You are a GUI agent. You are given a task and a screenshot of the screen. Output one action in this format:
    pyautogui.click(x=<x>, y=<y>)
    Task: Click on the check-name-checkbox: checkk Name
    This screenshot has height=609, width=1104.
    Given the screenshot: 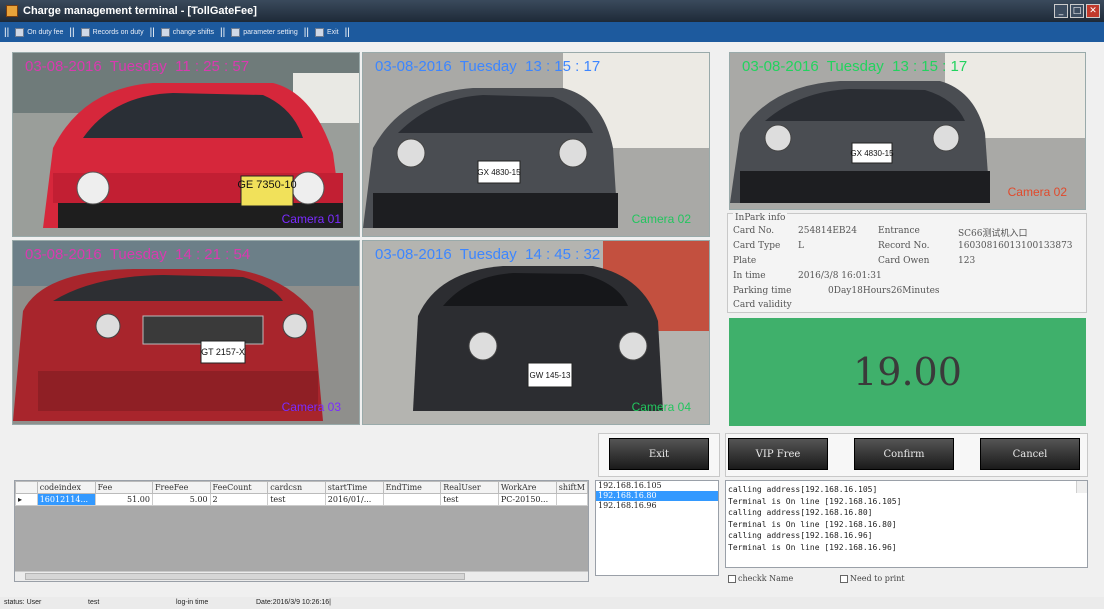 What is the action you would take?
    pyautogui.click(x=760, y=578)
    